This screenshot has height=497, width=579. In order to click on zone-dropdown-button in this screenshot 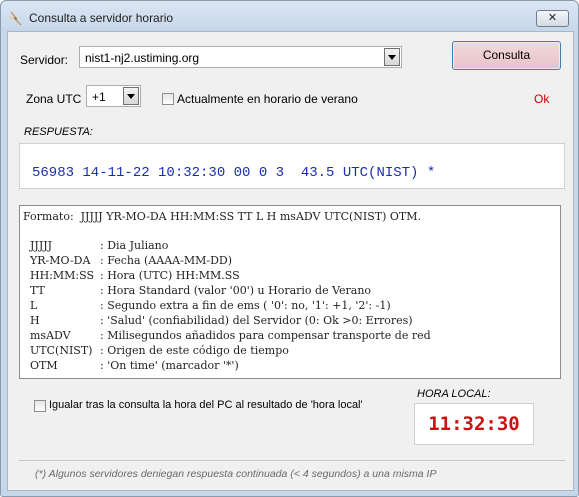, I will do `click(131, 96)`.